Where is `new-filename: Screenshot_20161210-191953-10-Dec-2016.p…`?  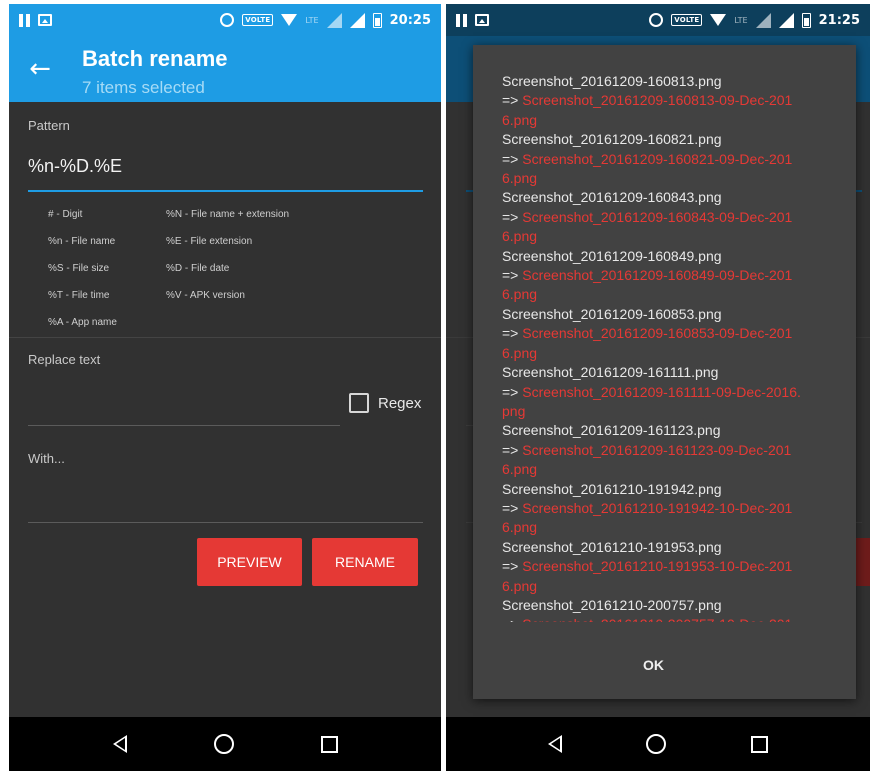
new-filename: Screenshot_20161210-191953-10-Dec-2016.p… is located at coordinates (647, 576).